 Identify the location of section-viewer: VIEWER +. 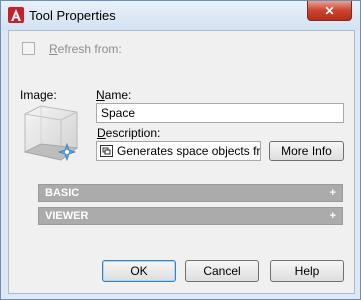
(190, 216).